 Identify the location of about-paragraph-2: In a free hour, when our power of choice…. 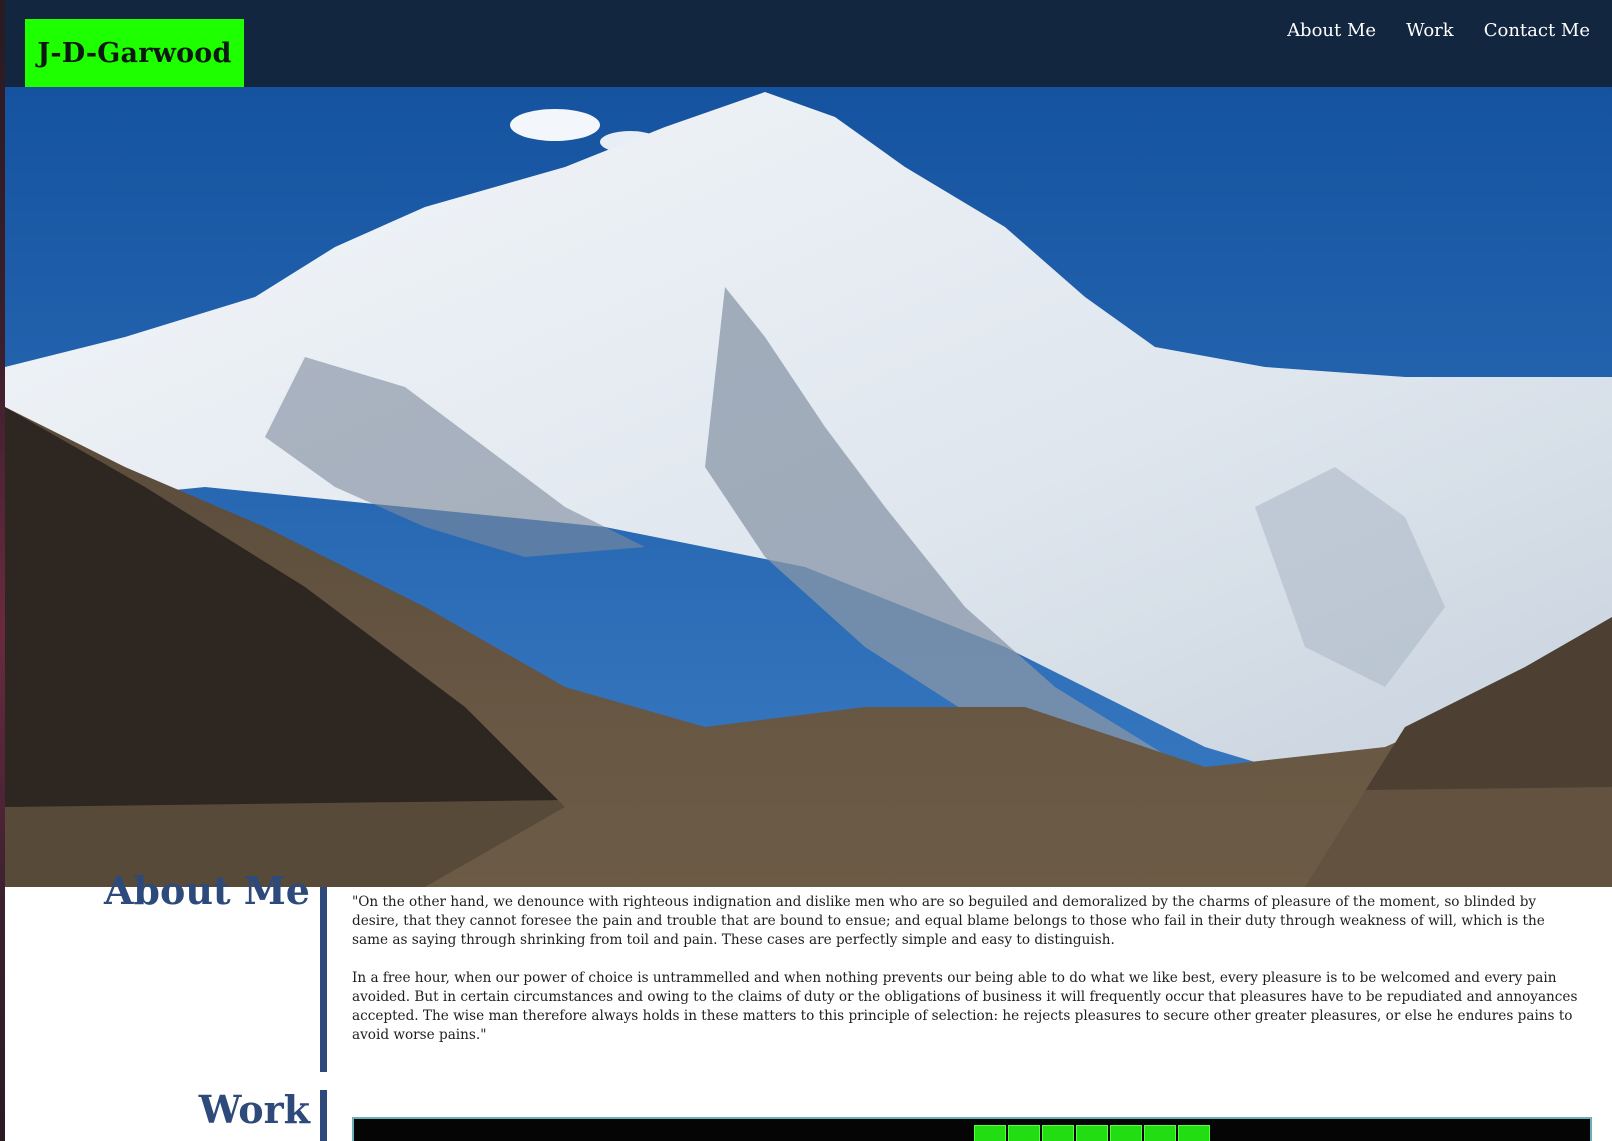
(965, 1006).